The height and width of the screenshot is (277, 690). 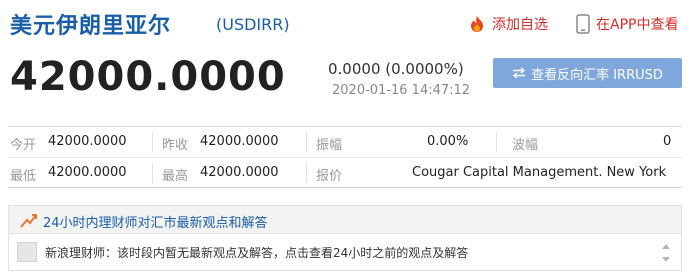 I want to click on open-value: 42000.0000, so click(x=87, y=141).